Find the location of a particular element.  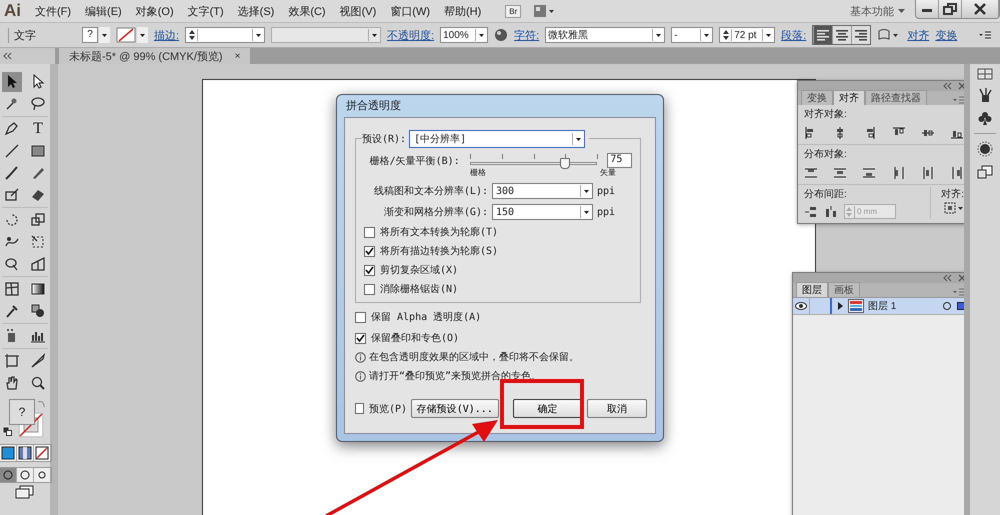

swatch-grid-icon is located at coordinates (985, 74).